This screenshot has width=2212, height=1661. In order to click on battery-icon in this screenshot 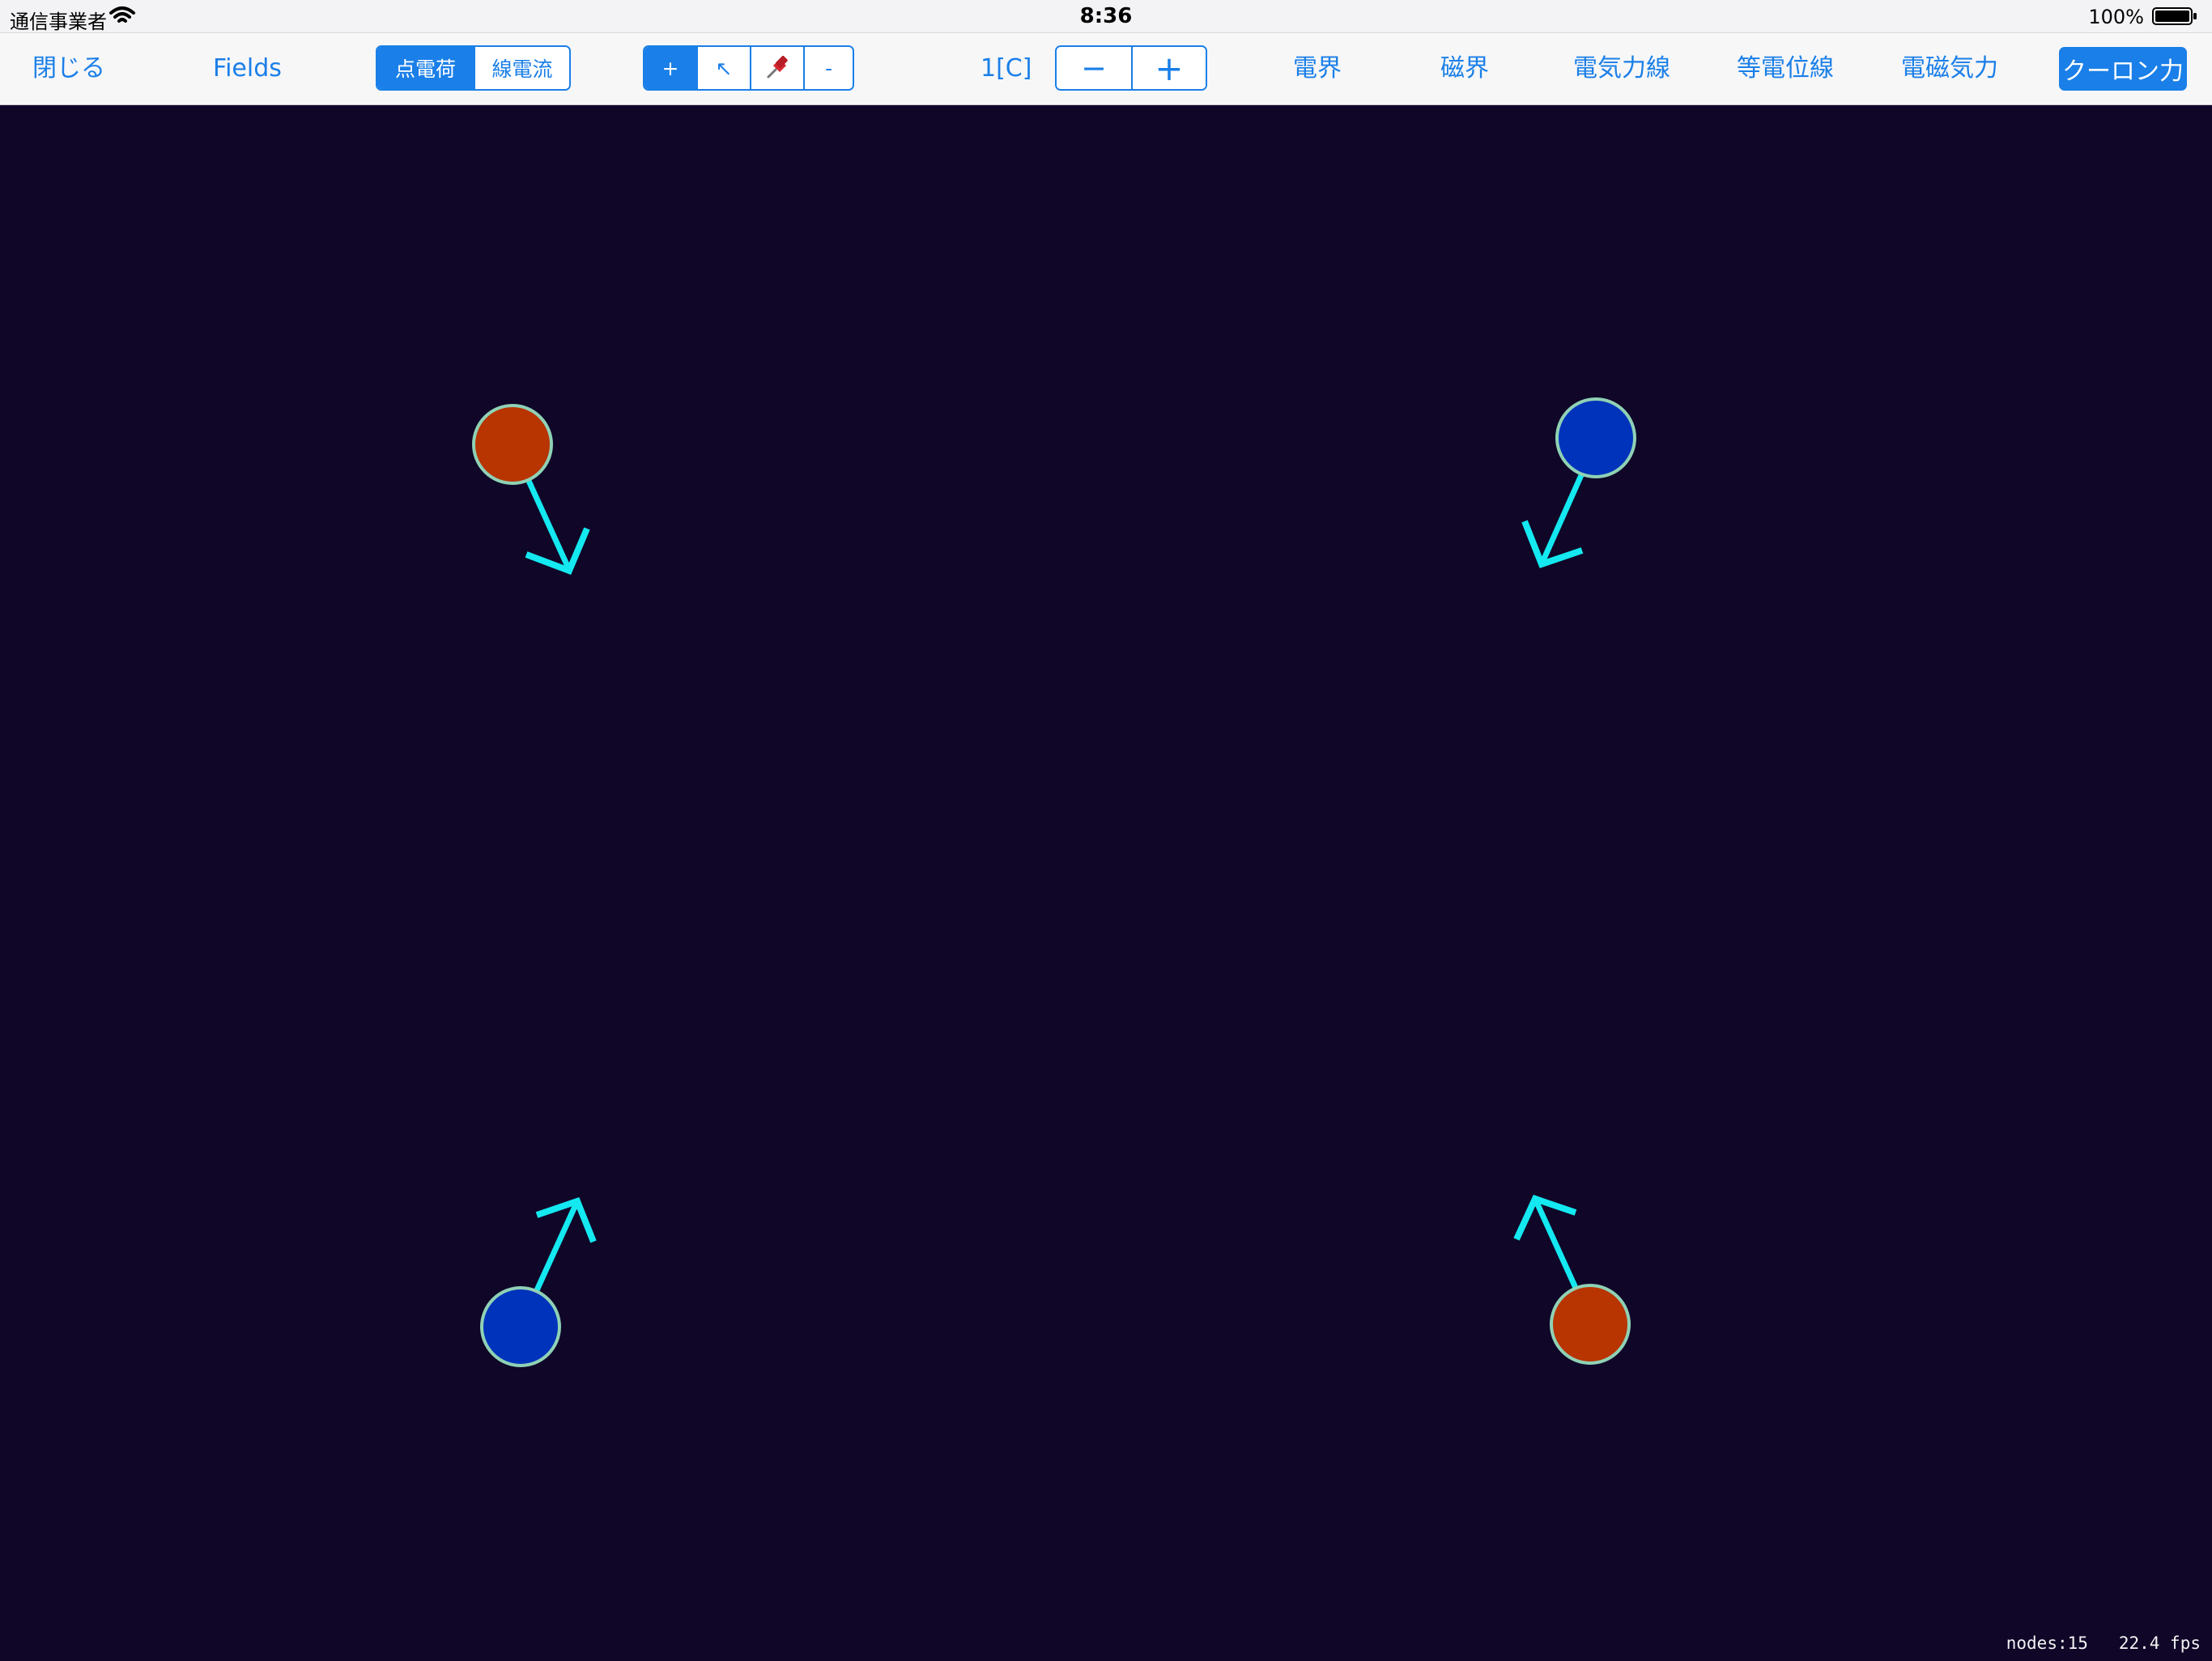, I will do `click(2175, 16)`.